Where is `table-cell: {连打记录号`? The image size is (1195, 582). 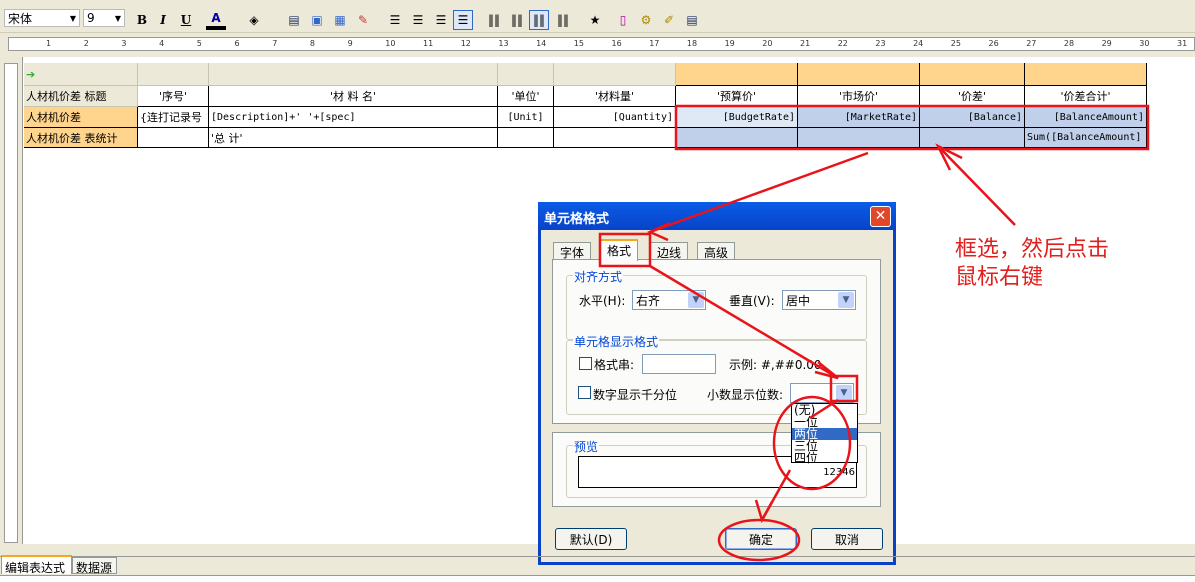 table-cell: {连打记录号 is located at coordinates (173, 117).